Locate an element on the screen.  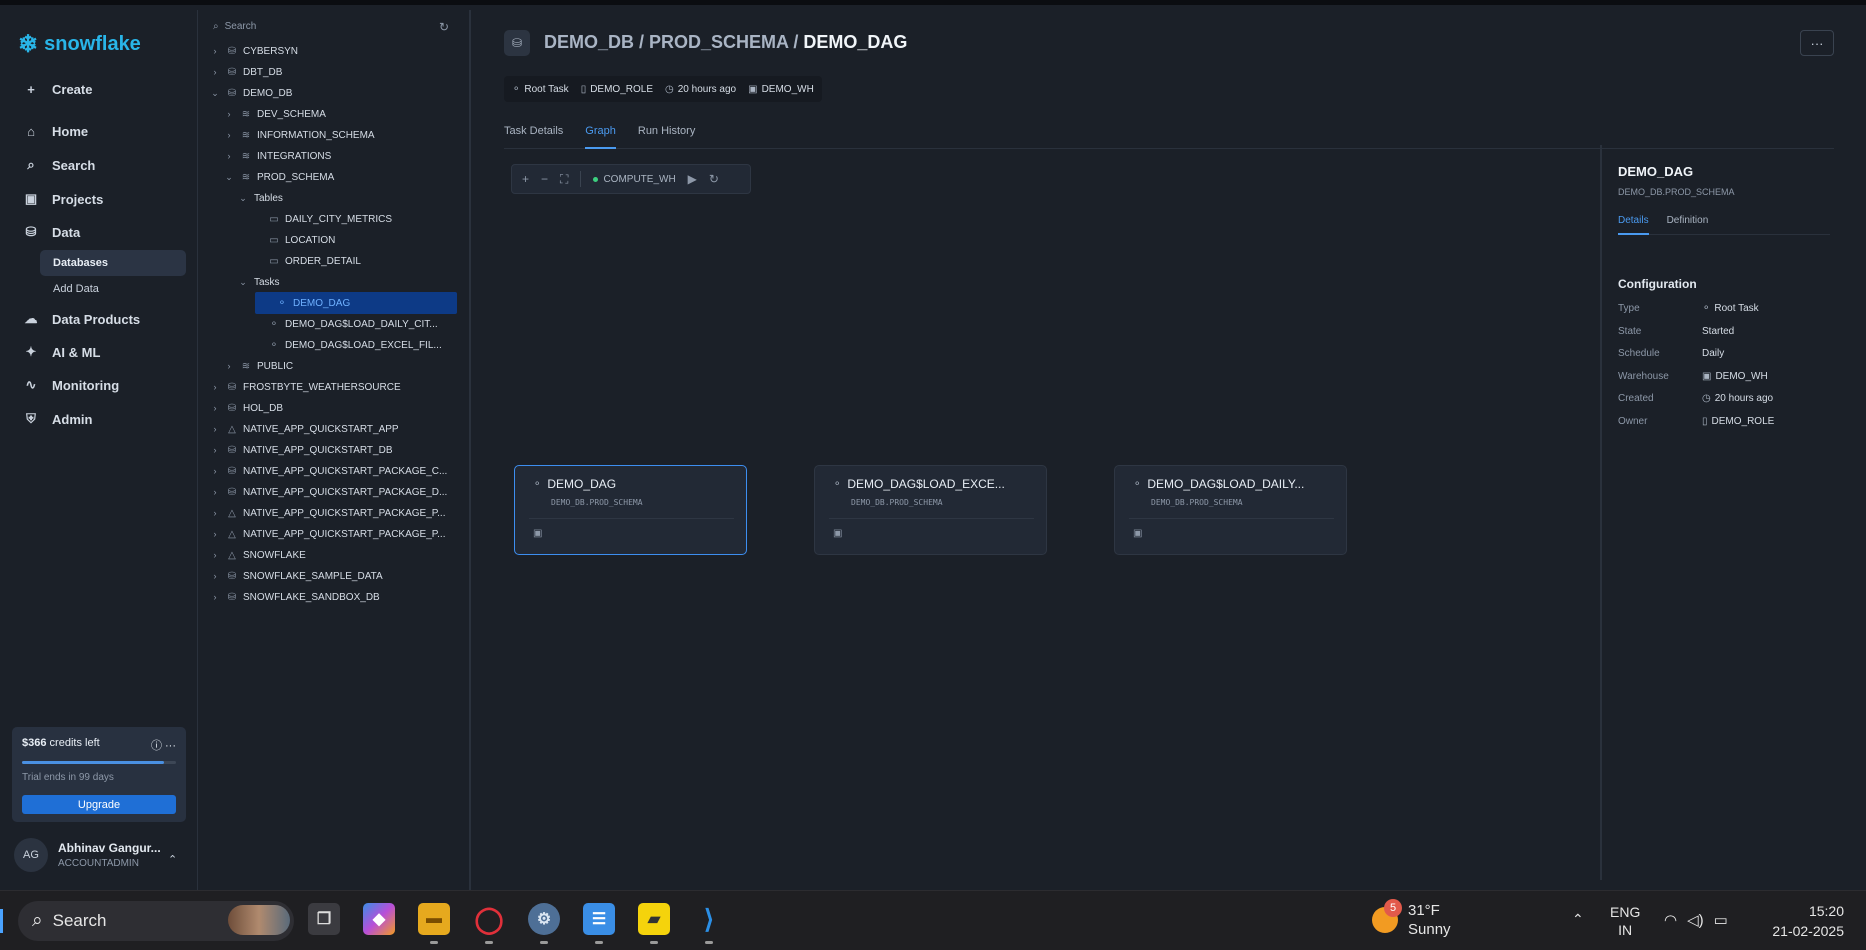
tree-item: › ⛁ SNOWFLAKE_SAMPLE_DATA is located at coordinates (296, 576).